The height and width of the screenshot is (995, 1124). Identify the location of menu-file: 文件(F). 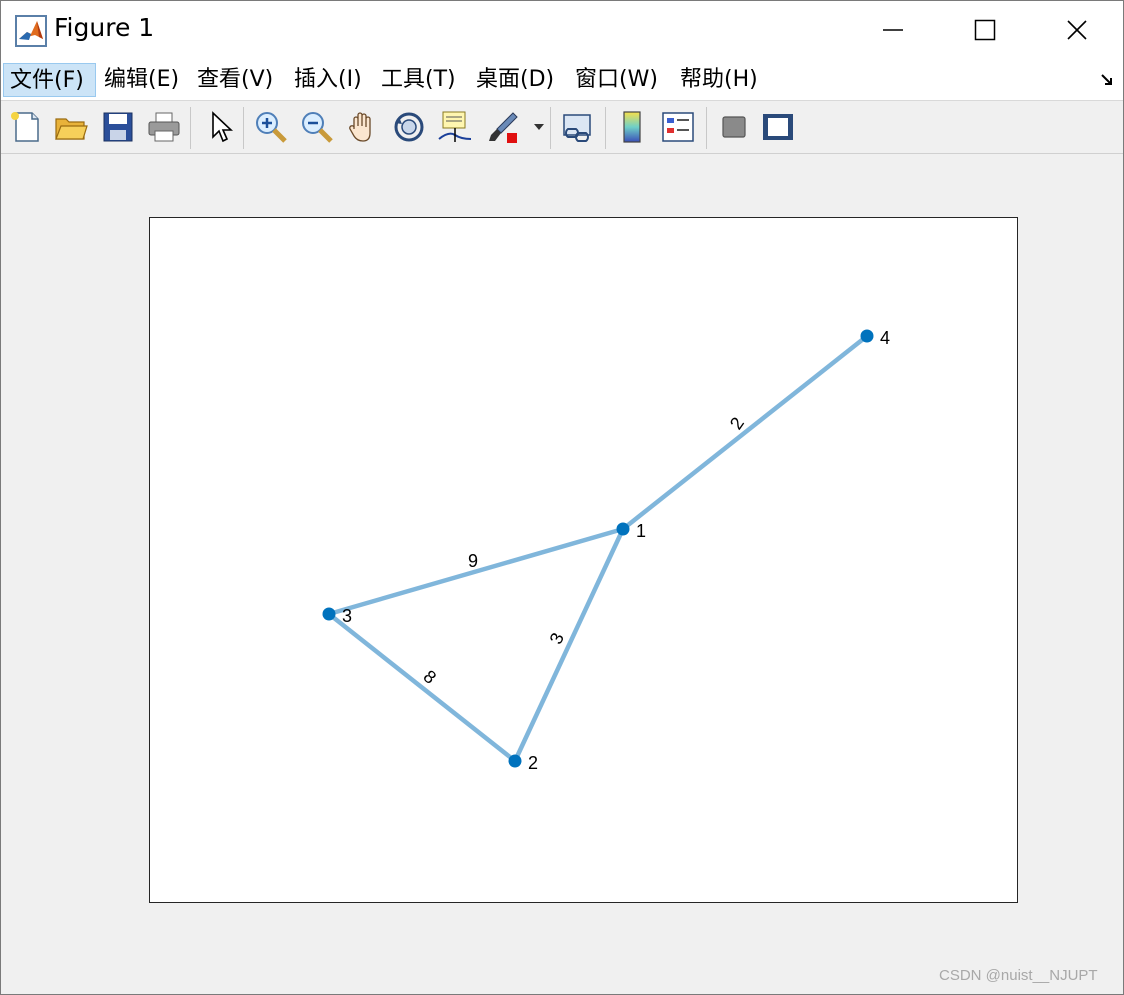
(49, 80).